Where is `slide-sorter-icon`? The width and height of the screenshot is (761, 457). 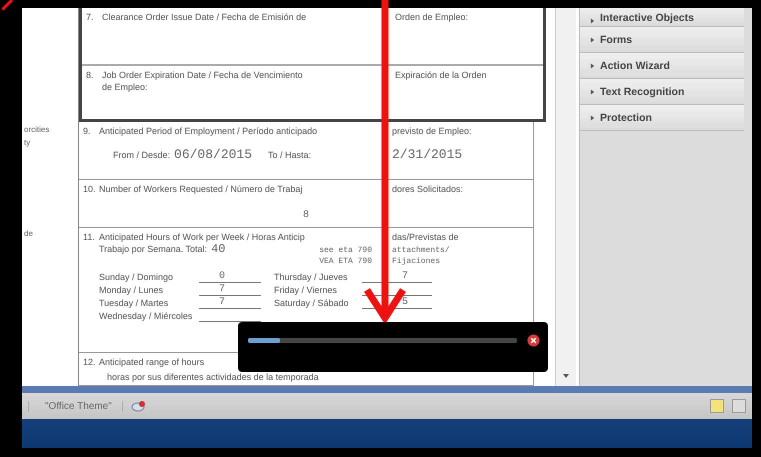 slide-sorter-icon is located at coordinates (739, 406).